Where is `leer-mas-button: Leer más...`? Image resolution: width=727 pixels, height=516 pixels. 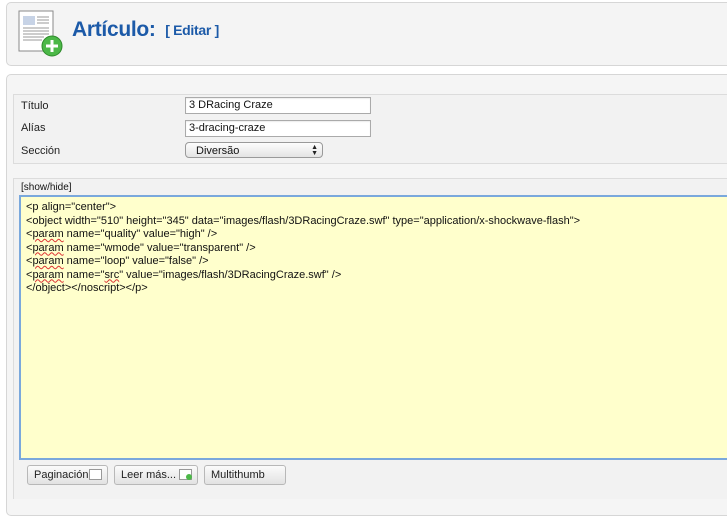 leer-mas-button: Leer más... is located at coordinates (156, 475).